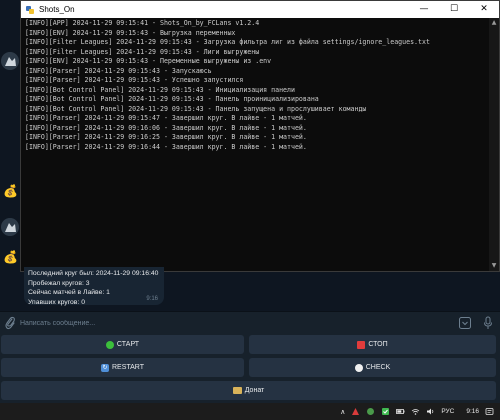 Image resolution: width=500 pixels, height=420 pixels. Describe the element at coordinates (484, 9) in the screenshot. I see `close-button: ✕` at that location.